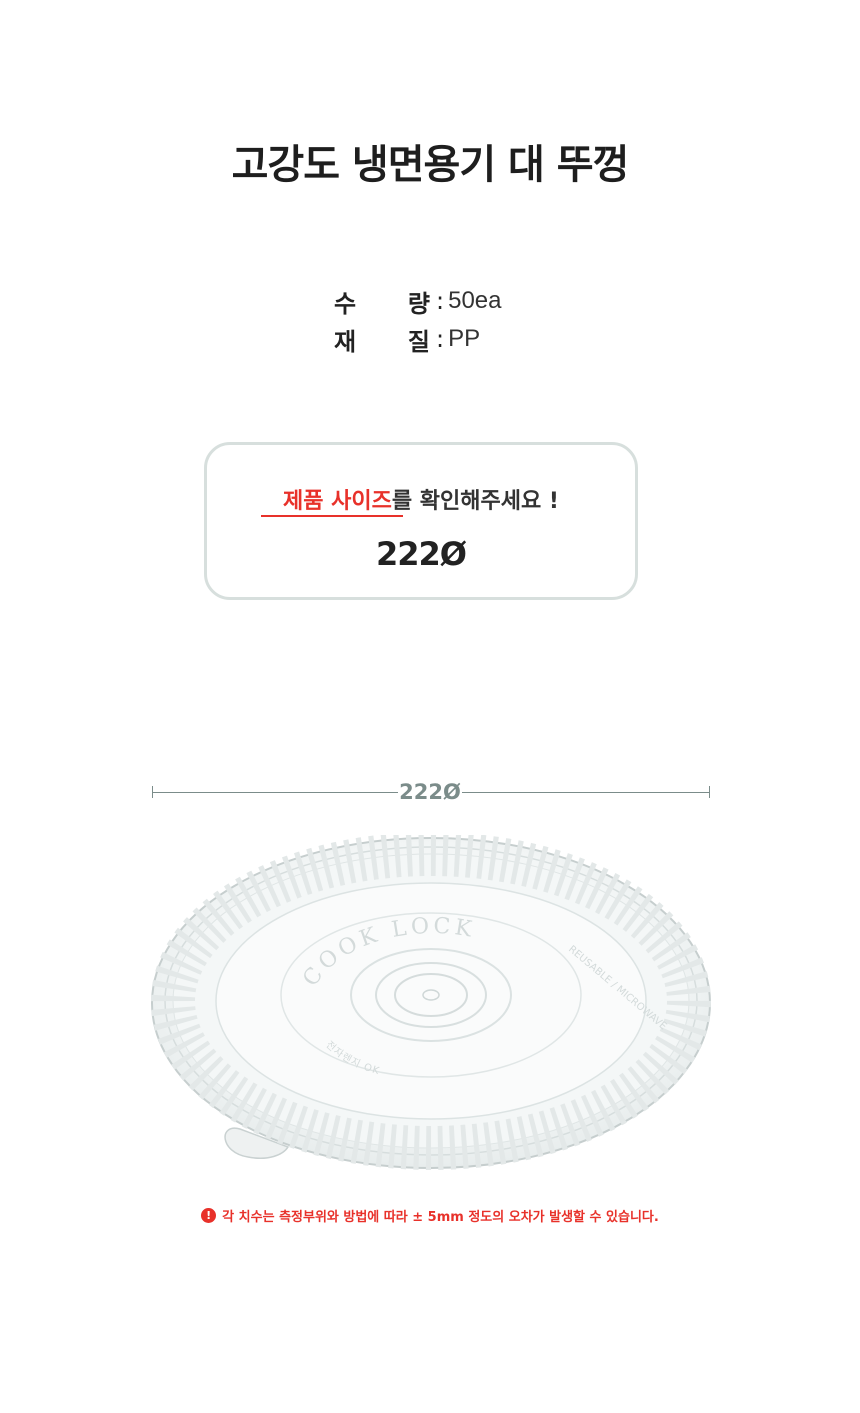  Describe the element at coordinates (421, 554) in the screenshot. I see `size-value: 222Ø` at that location.